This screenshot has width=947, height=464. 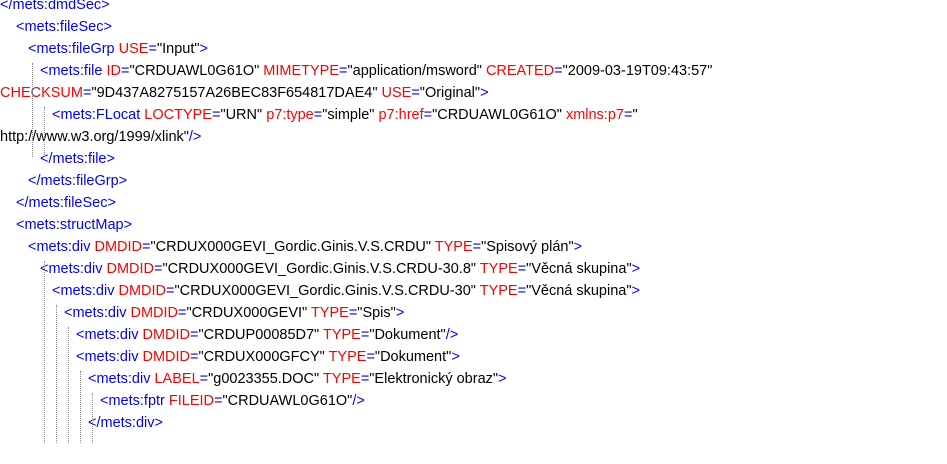 What do you see at coordinates (125, 423) in the screenshot?
I see `xml-line: </mets:div>` at bounding box center [125, 423].